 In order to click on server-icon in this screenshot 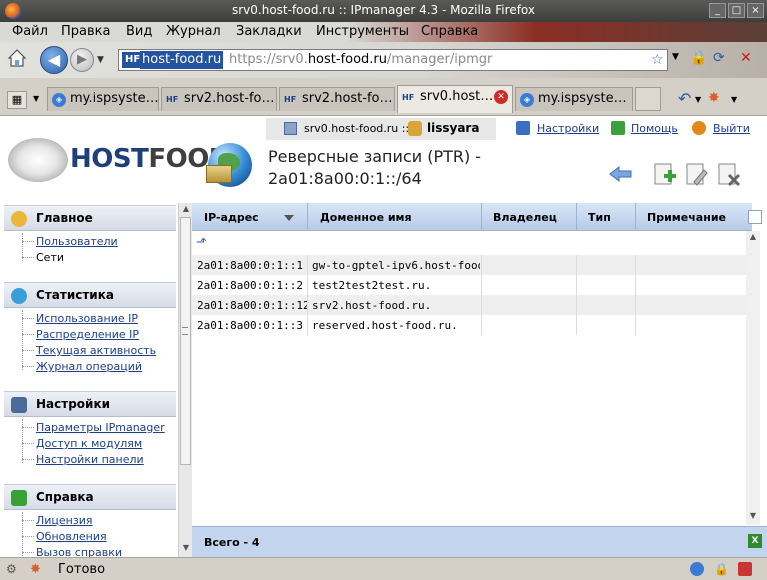, I will do `click(290, 128)`.